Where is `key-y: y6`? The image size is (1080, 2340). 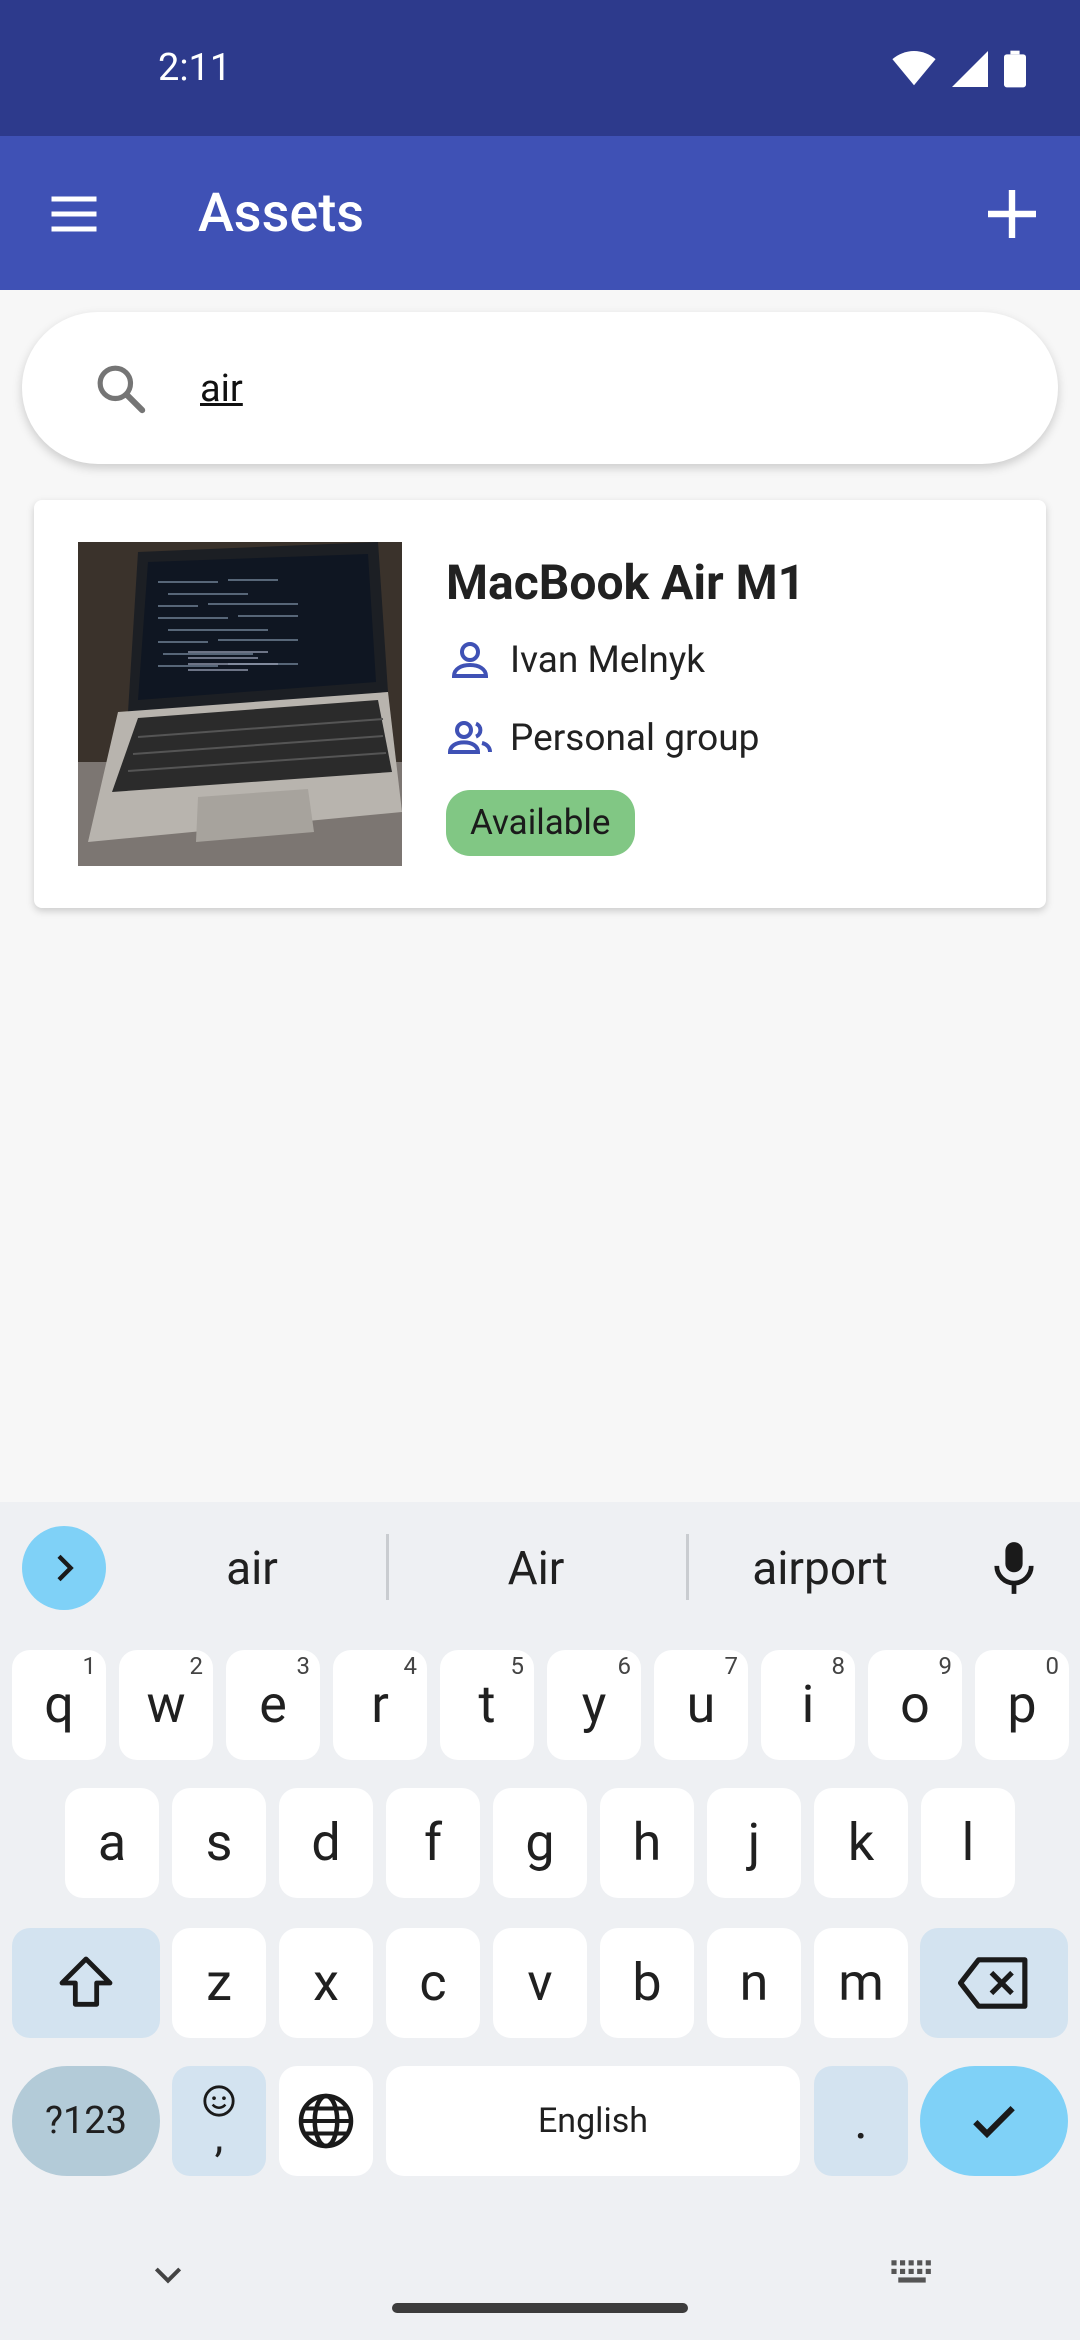
key-y: y6 is located at coordinates (594, 1705).